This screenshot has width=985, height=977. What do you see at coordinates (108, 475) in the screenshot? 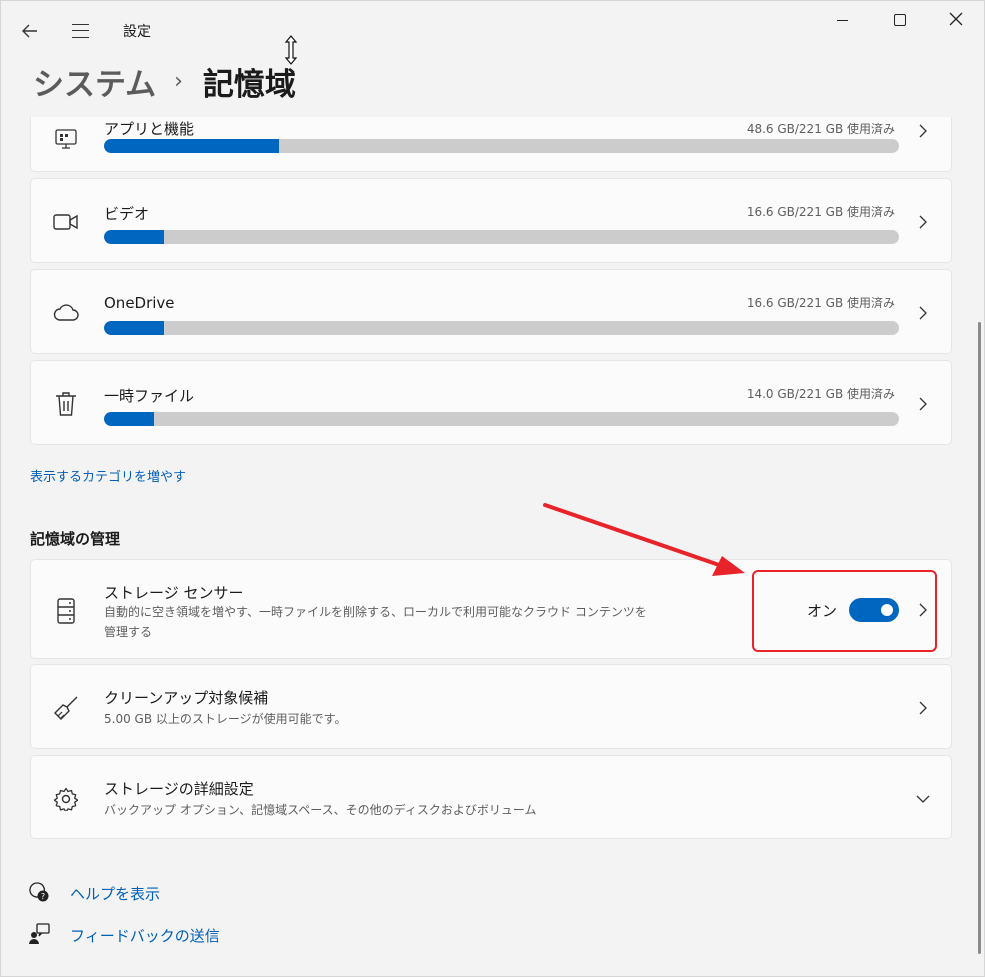
I see `show-more-categories-link: 表示するカテゴリを増やす` at bounding box center [108, 475].